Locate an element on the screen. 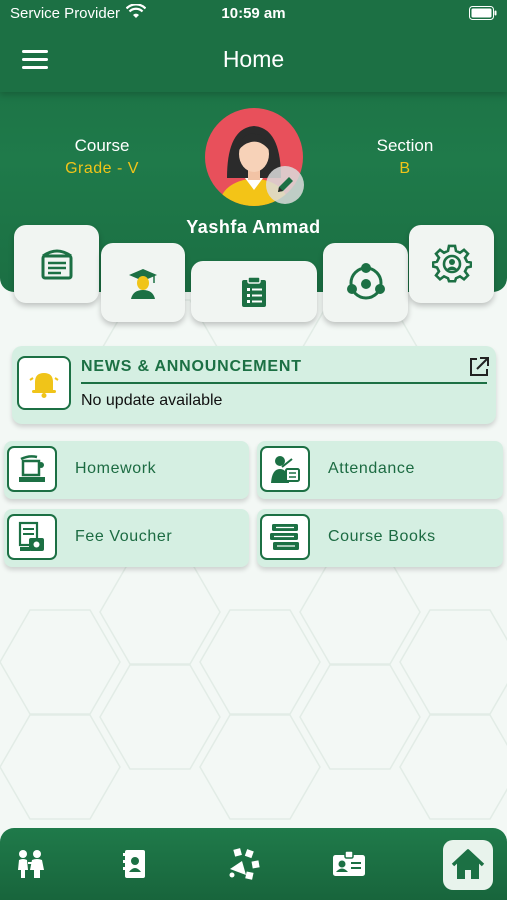  family-icon is located at coordinates (31, 864).